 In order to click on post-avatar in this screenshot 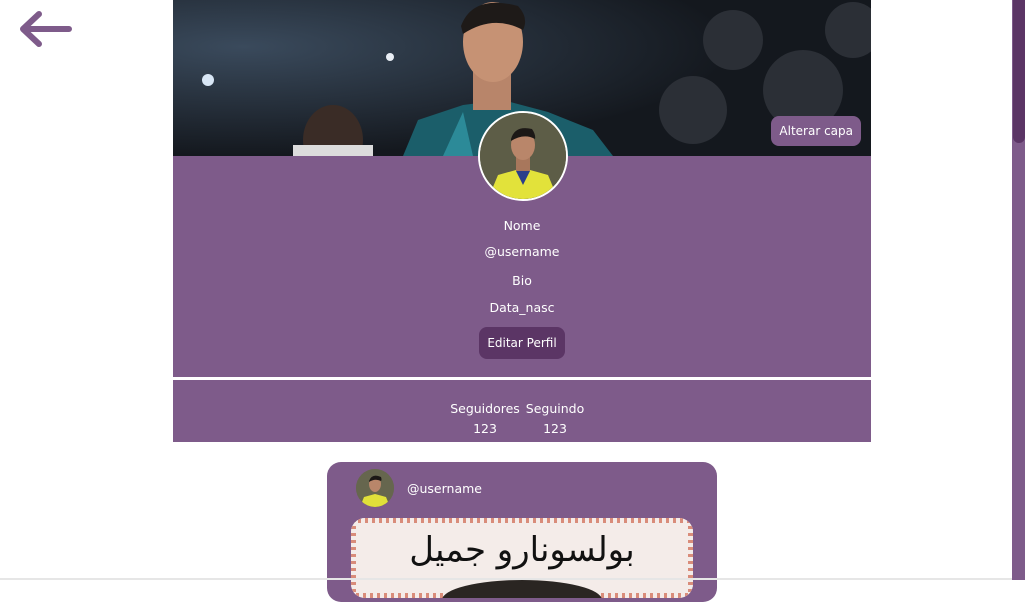, I will do `click(375, 488)`.